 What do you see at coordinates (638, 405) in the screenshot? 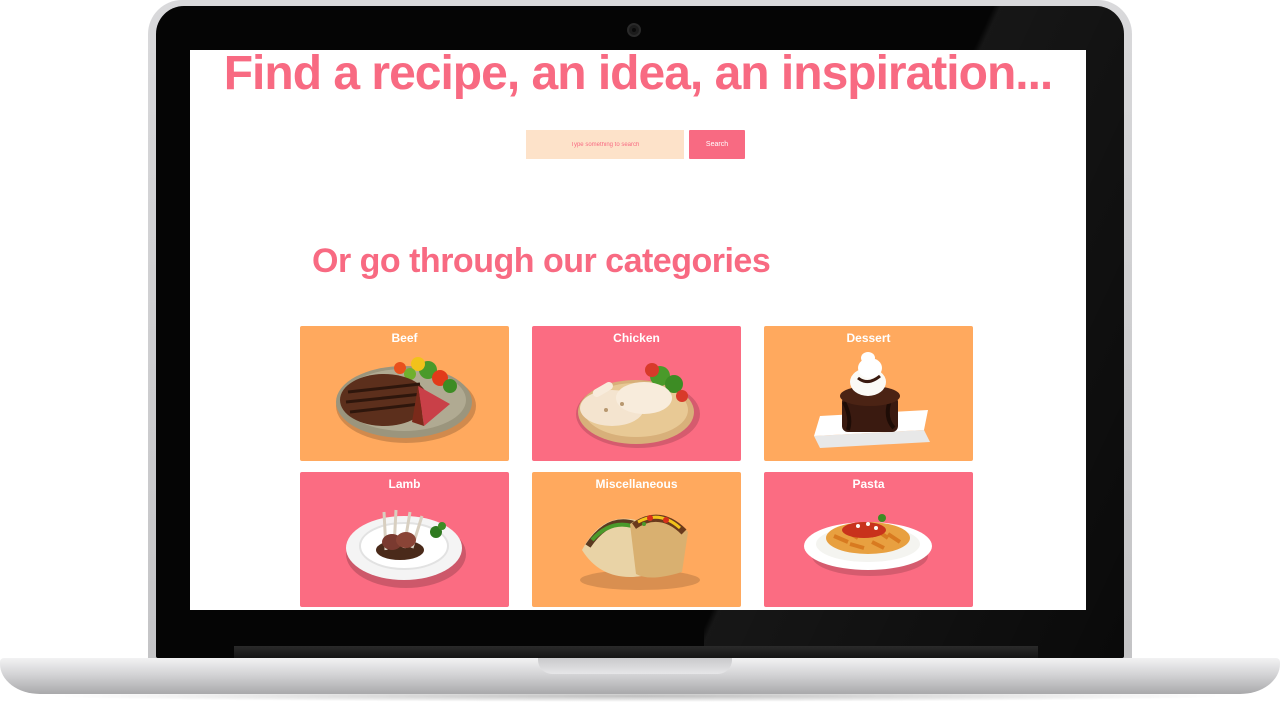
I see `chicken-drumstick-icon` at bounding box center [638, 405].